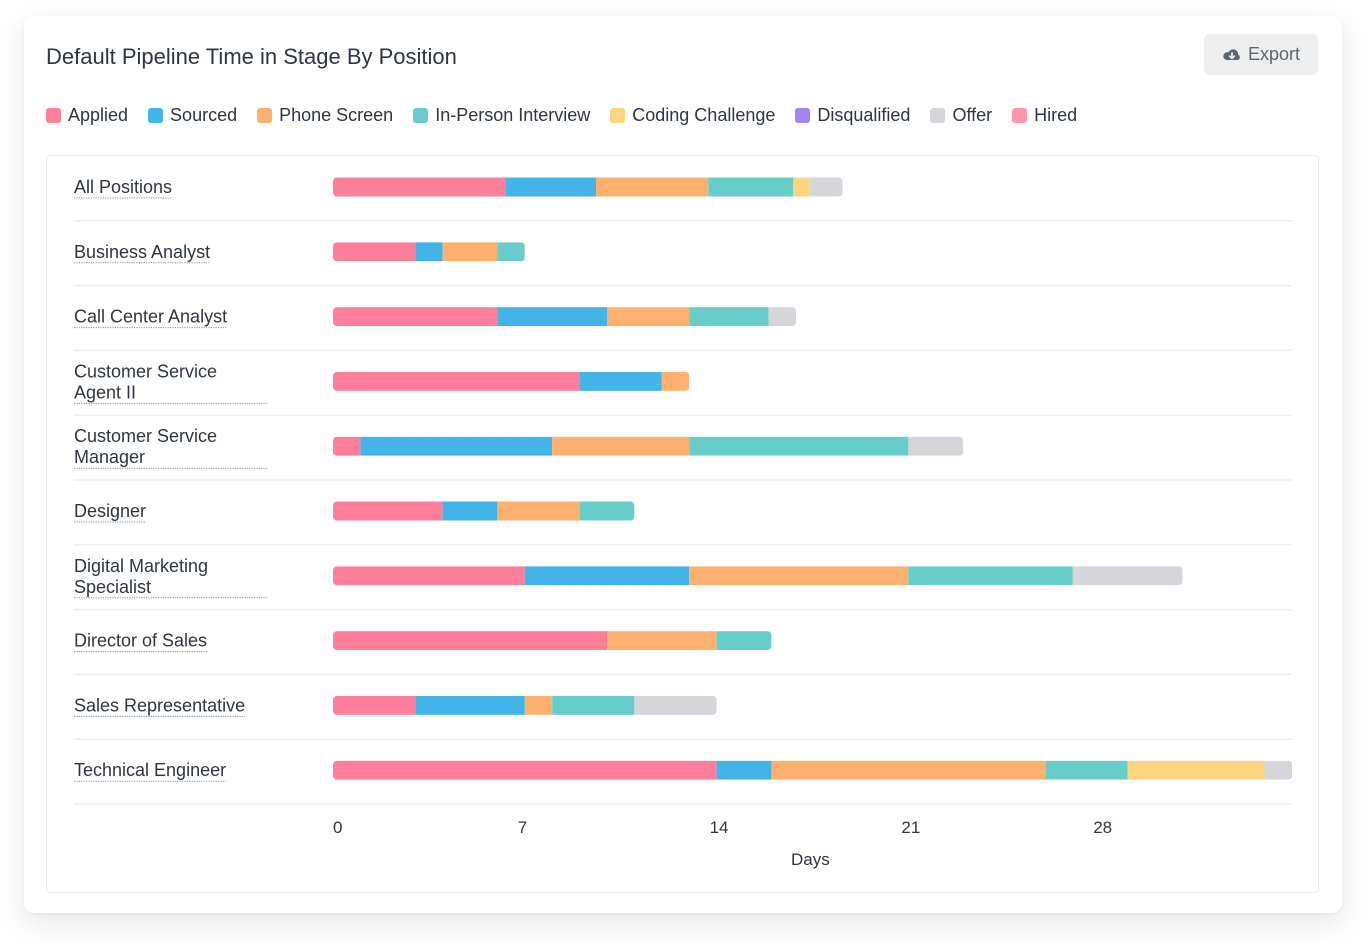 Image resolution: width=1366 pixels, height=946 pixels. Describe the element at coordinates (683, 717) in the screenshot. I see `chart-row: Sales Representative` at that location.